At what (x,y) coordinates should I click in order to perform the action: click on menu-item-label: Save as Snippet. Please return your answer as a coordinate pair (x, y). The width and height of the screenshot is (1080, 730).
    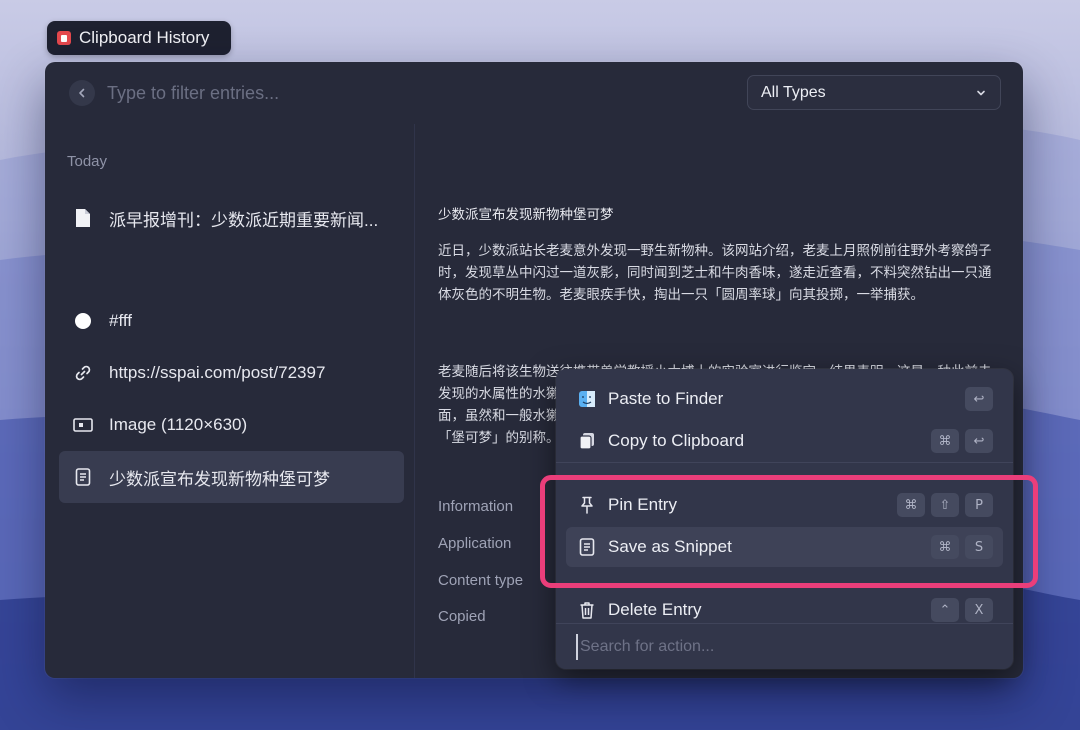
    Looking at the image, I should click on (670, 546).